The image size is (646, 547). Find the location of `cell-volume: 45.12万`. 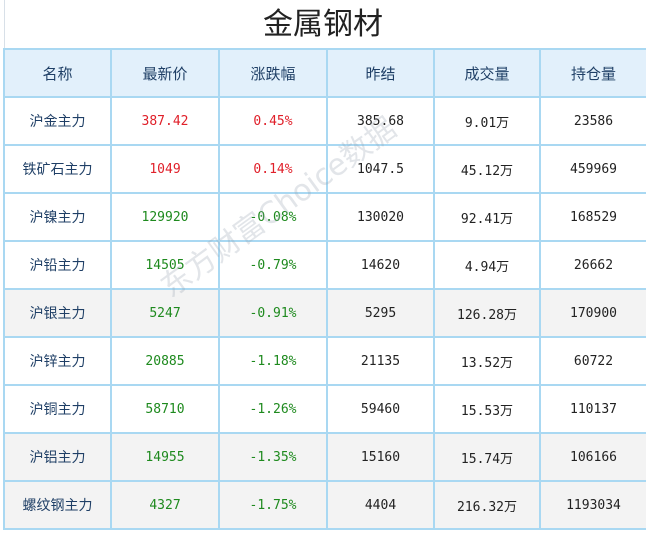

cell-volume: 45.12万 is located at coordinates (487, 169).